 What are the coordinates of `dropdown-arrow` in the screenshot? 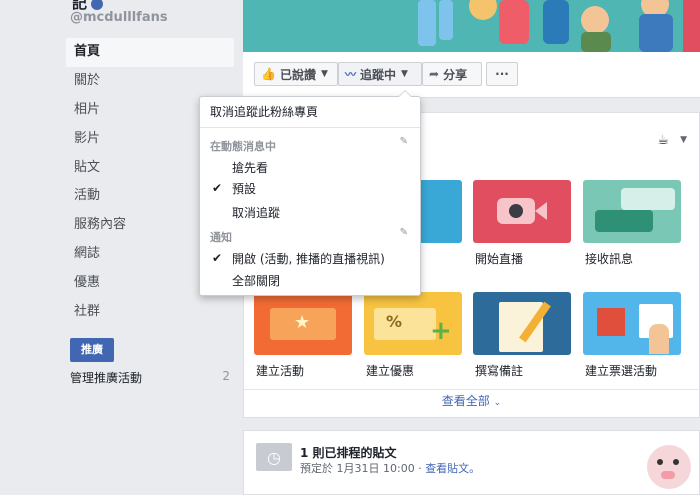 It's located at (405, 93).